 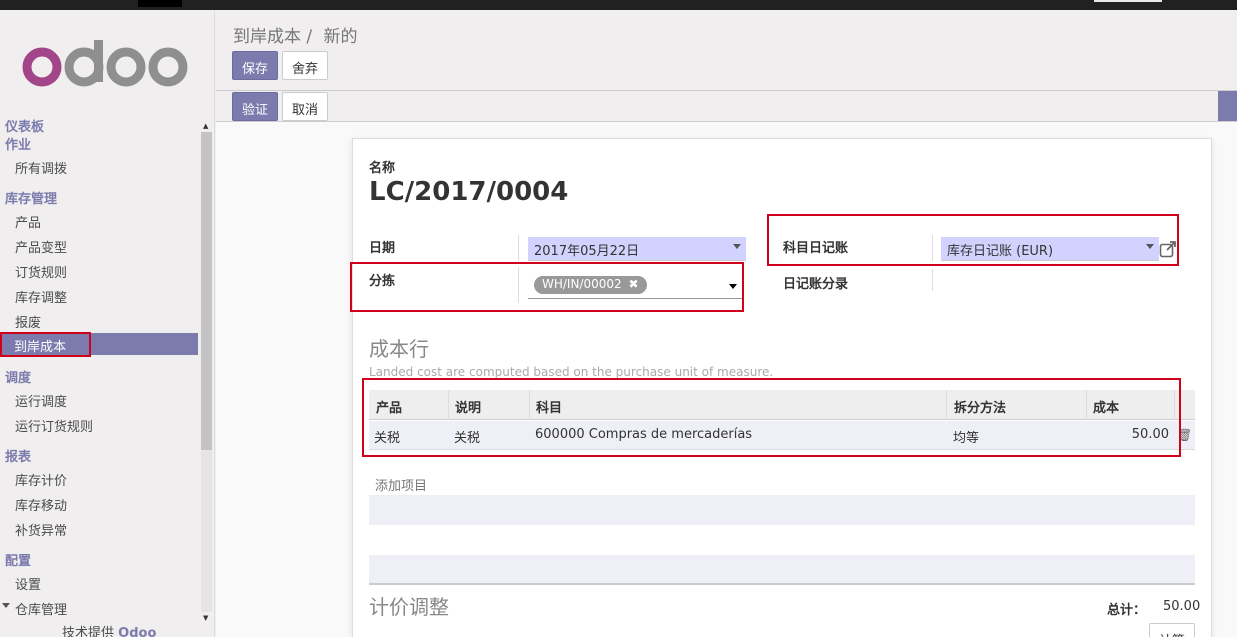 I want to click on odoo-logo: odoo, so click(x=105, y=70).